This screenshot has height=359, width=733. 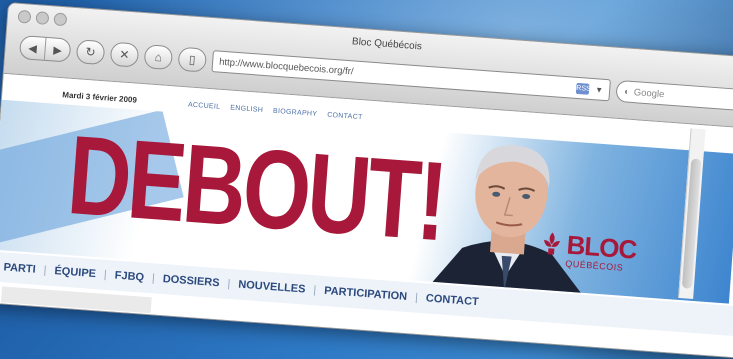 What do you see at coordinates (366, 294) in the screenshot?
I see `nav-item-participation: PARTICIPATION` at bounding box center [366, 294].